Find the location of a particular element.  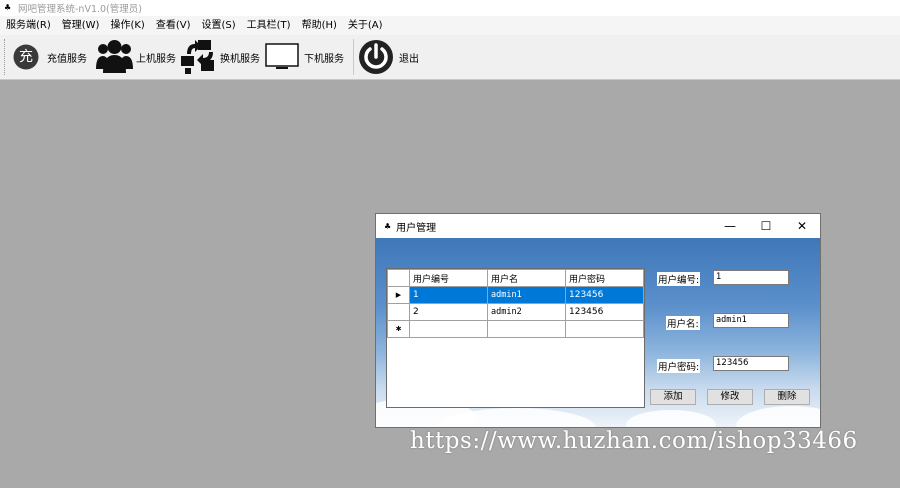

app-title: 网吧管理系统-nV1.0(管理员) is located at coordinates (80, 9).